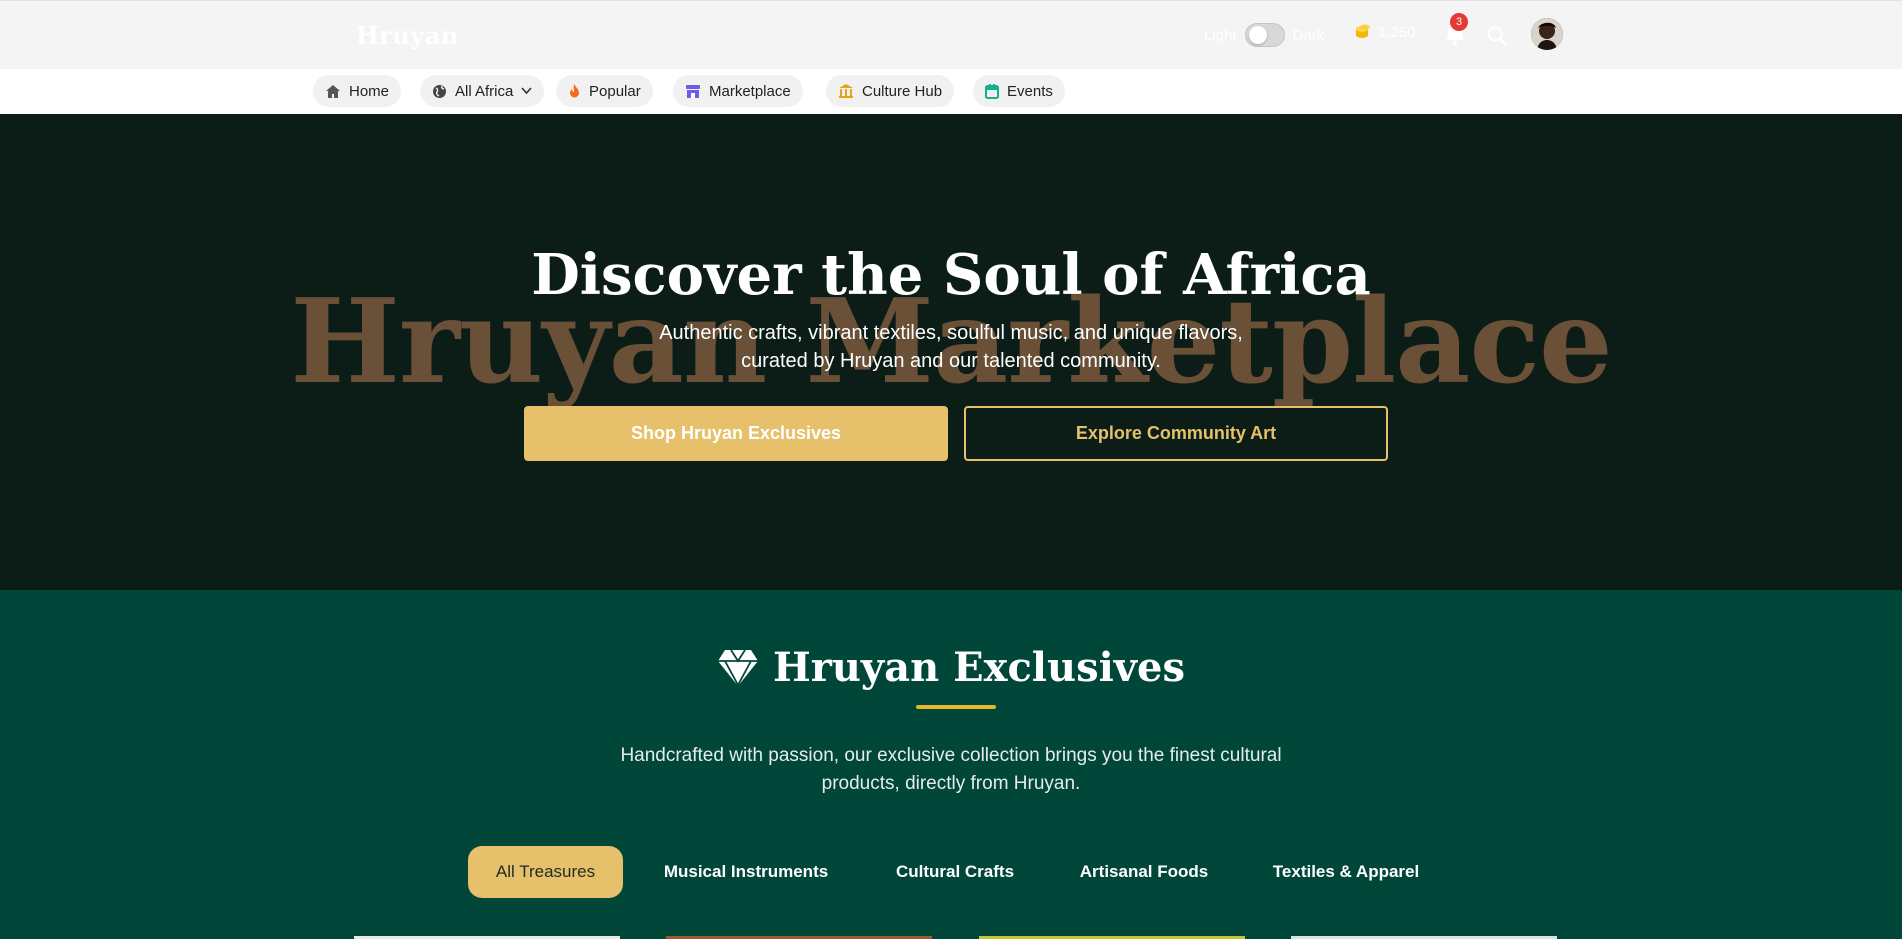 The image size is (1902, 939). I want to click on theme-toggle: Light Dark, so click(1264, 35).